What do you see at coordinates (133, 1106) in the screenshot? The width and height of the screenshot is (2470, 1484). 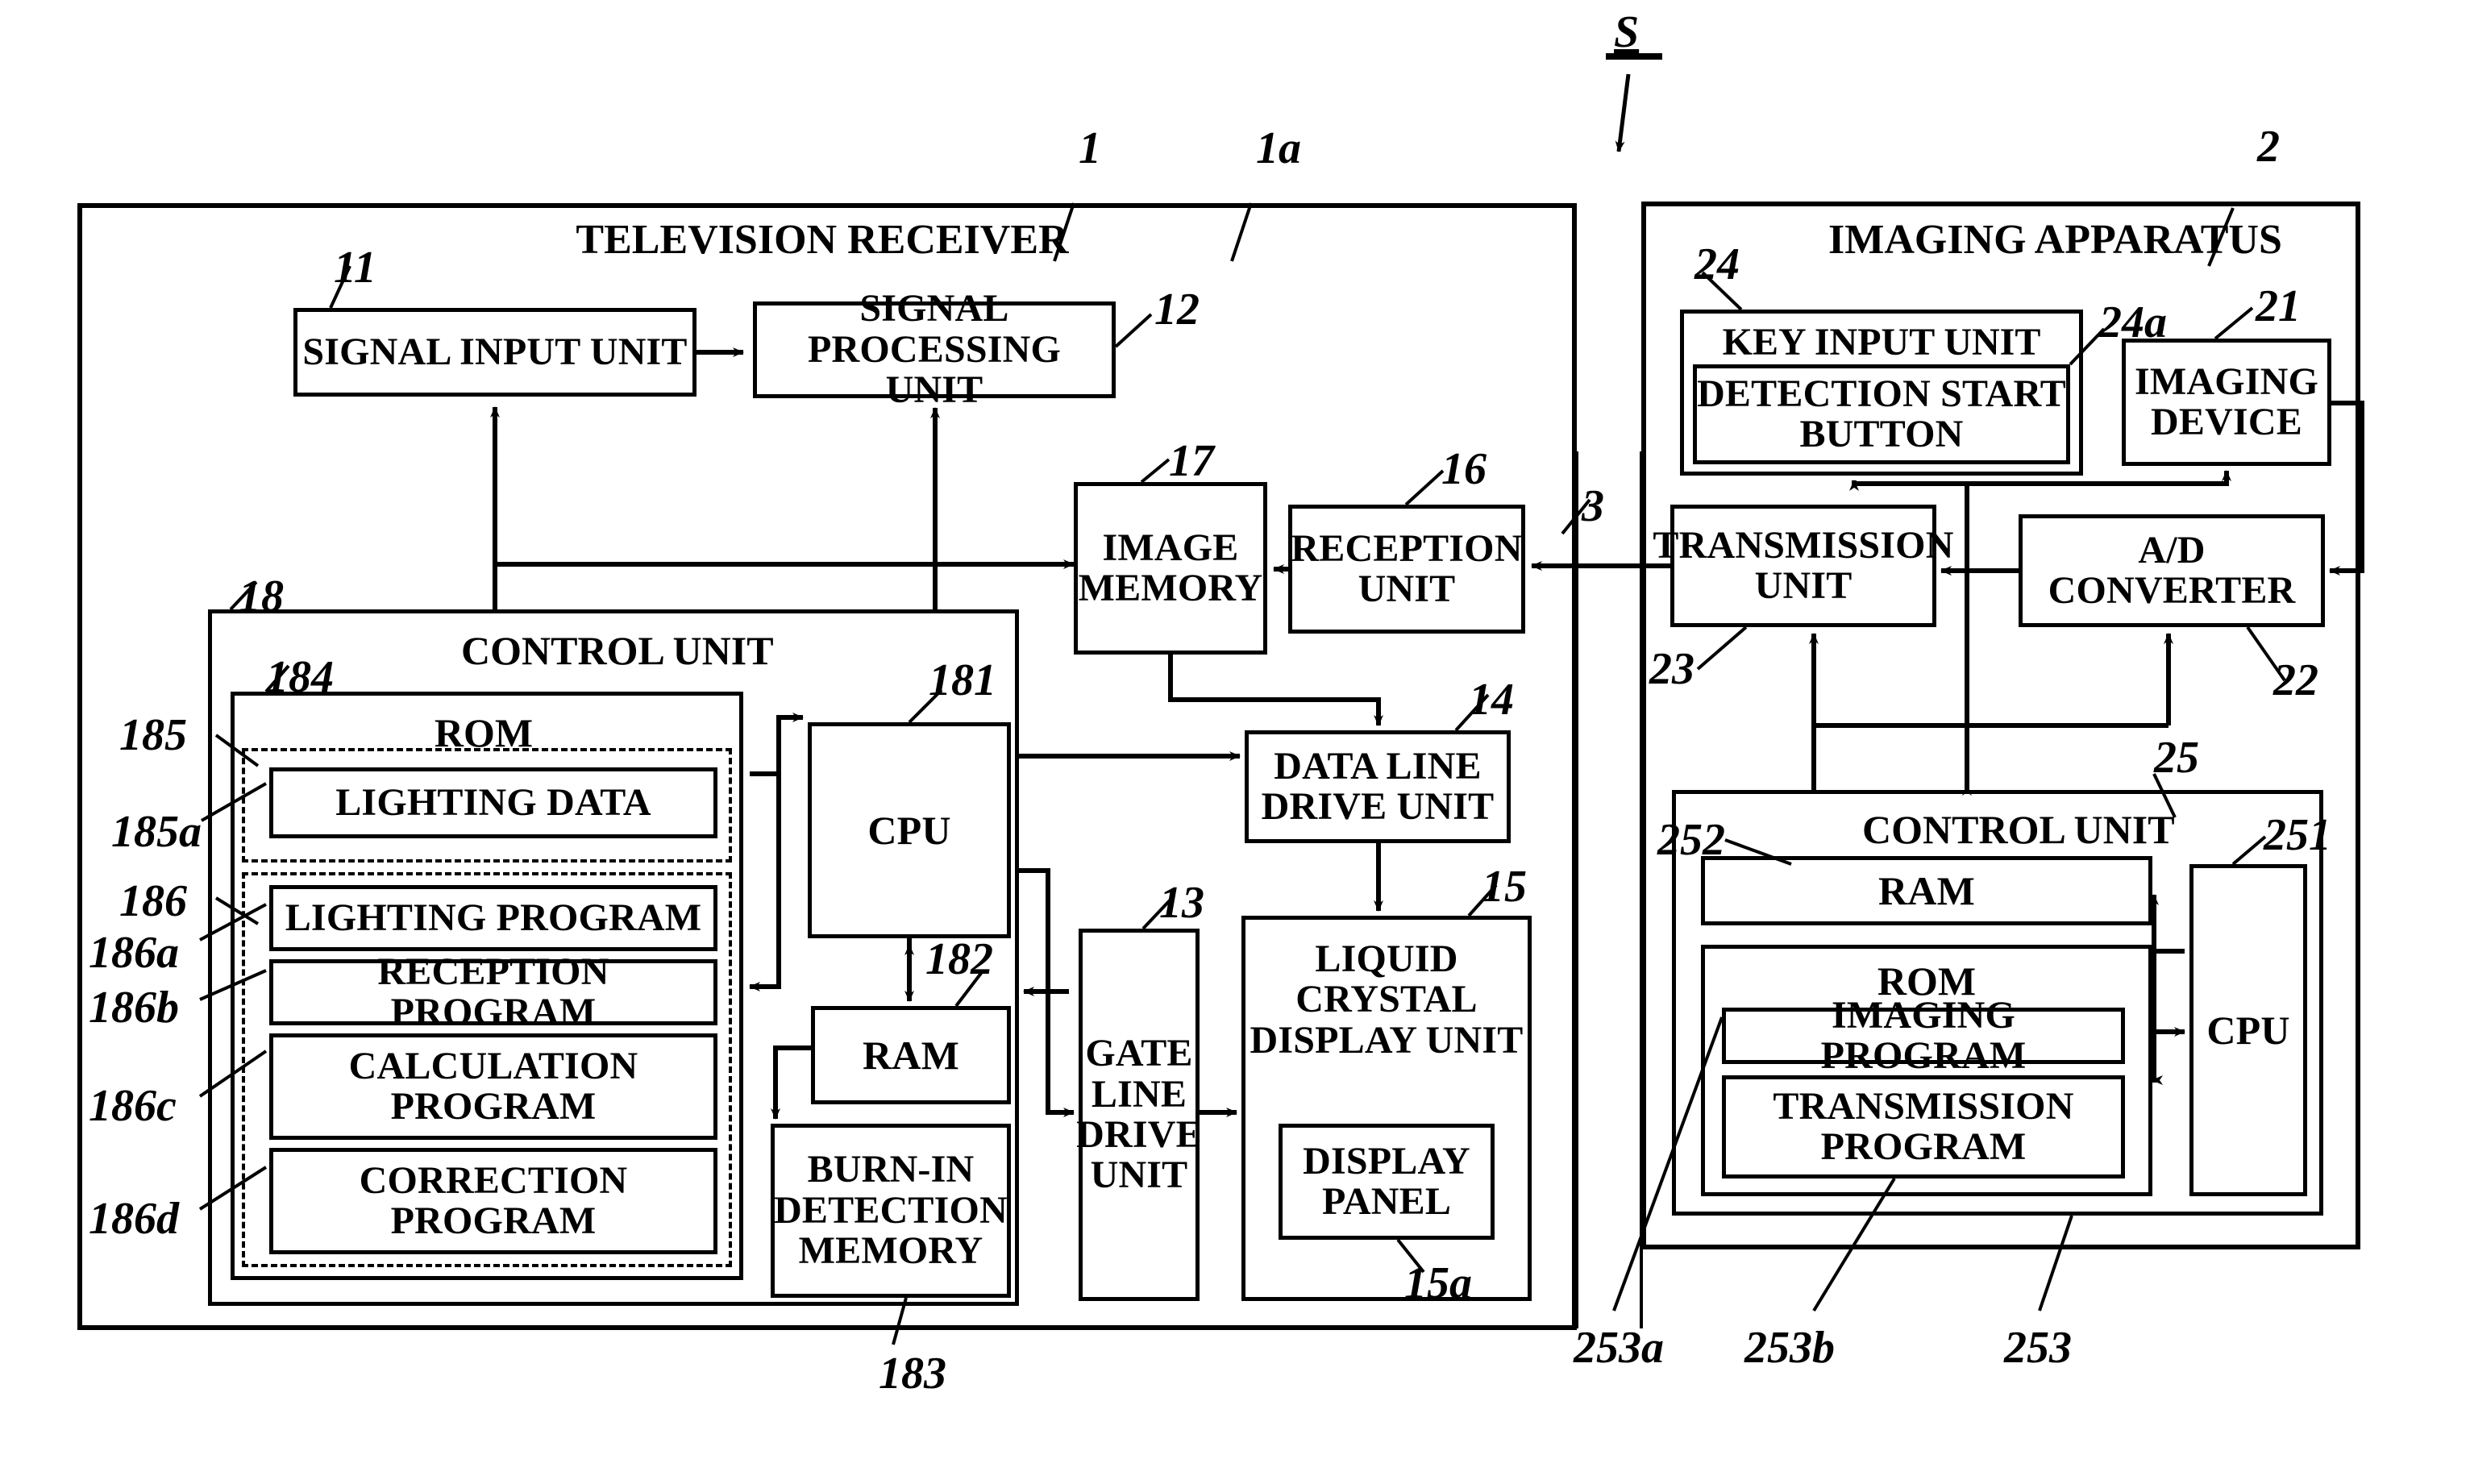 I see `ref-186c: 186c` at bounding box center [133, 1106].